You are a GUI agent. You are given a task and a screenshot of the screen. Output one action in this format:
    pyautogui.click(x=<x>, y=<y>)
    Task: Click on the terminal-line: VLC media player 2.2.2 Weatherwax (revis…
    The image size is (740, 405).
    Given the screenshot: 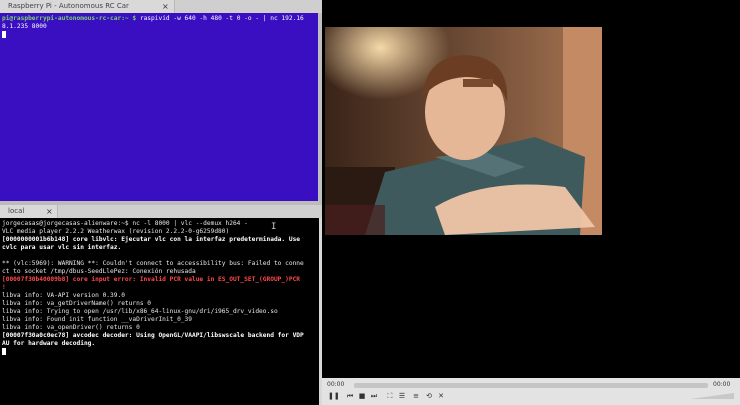 What is the action you would take?
    pyautogui.click(x=116, y=231)
    